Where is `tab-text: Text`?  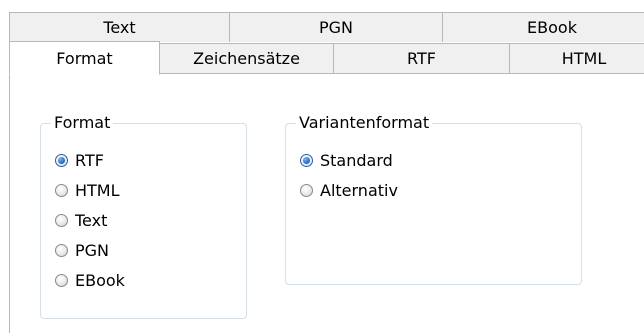 tab-text: Text is located at coordinates (119, 27).